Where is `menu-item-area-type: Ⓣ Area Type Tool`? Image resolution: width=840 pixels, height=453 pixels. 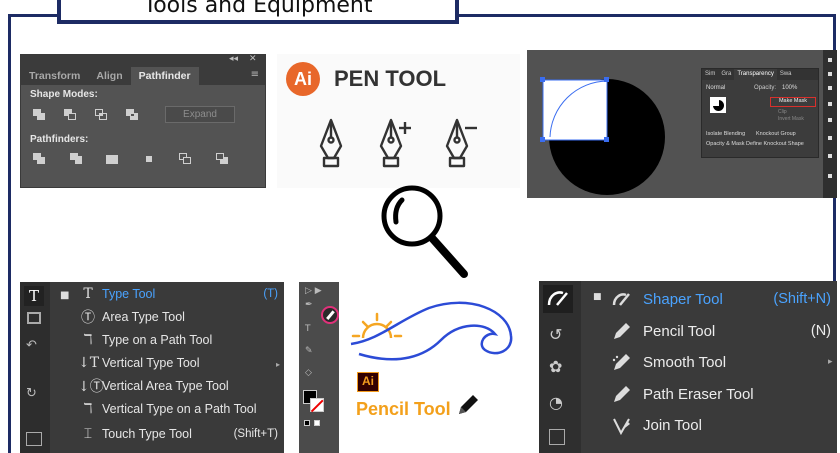
menu-item-area-type: Ⓣ Area Type Tool is located at coordinates (178, 317).